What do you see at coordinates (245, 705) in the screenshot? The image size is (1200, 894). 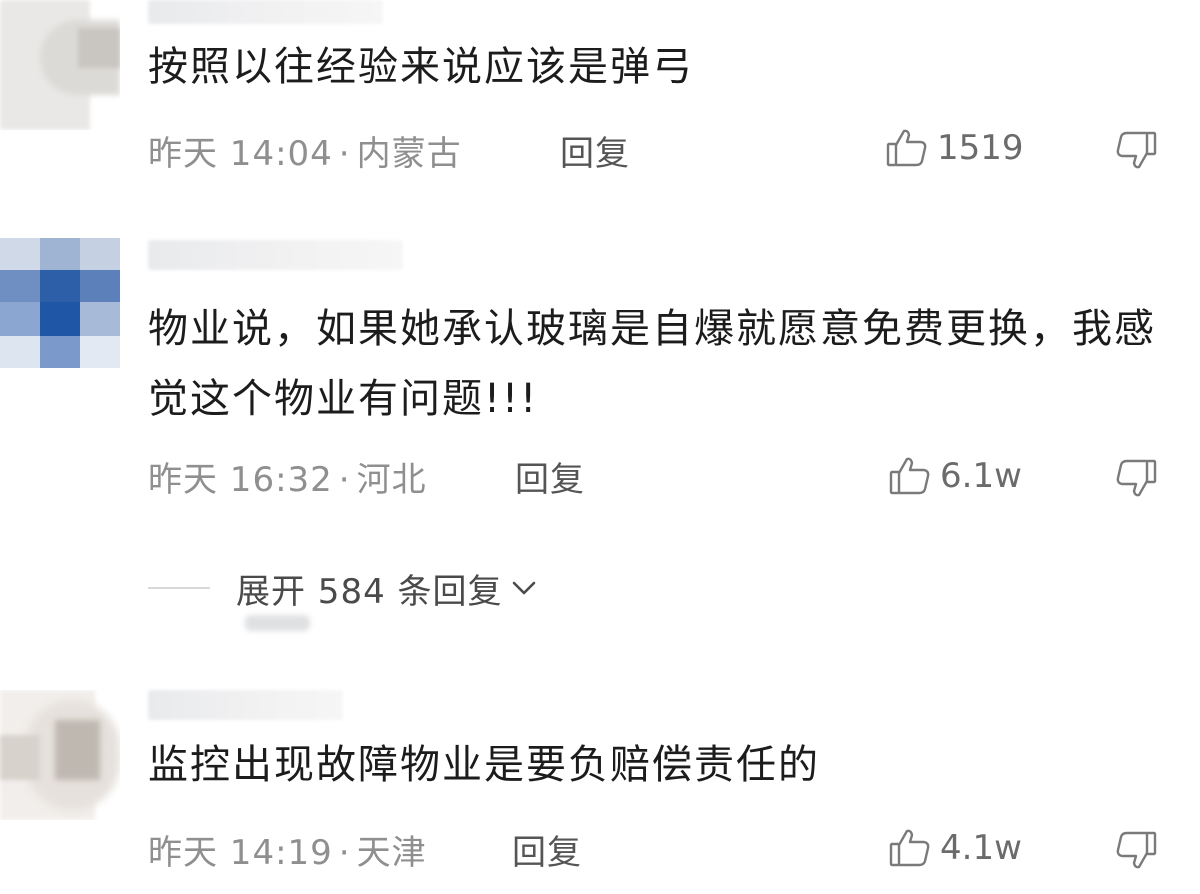 I see `username-blurred` at bounding box center [245, 705].